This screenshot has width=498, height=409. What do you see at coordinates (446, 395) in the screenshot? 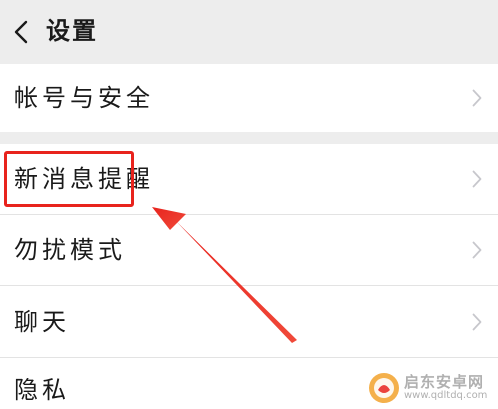
I see `watermark-url: www.qdltdq.com` at bounding box center [446, 395].